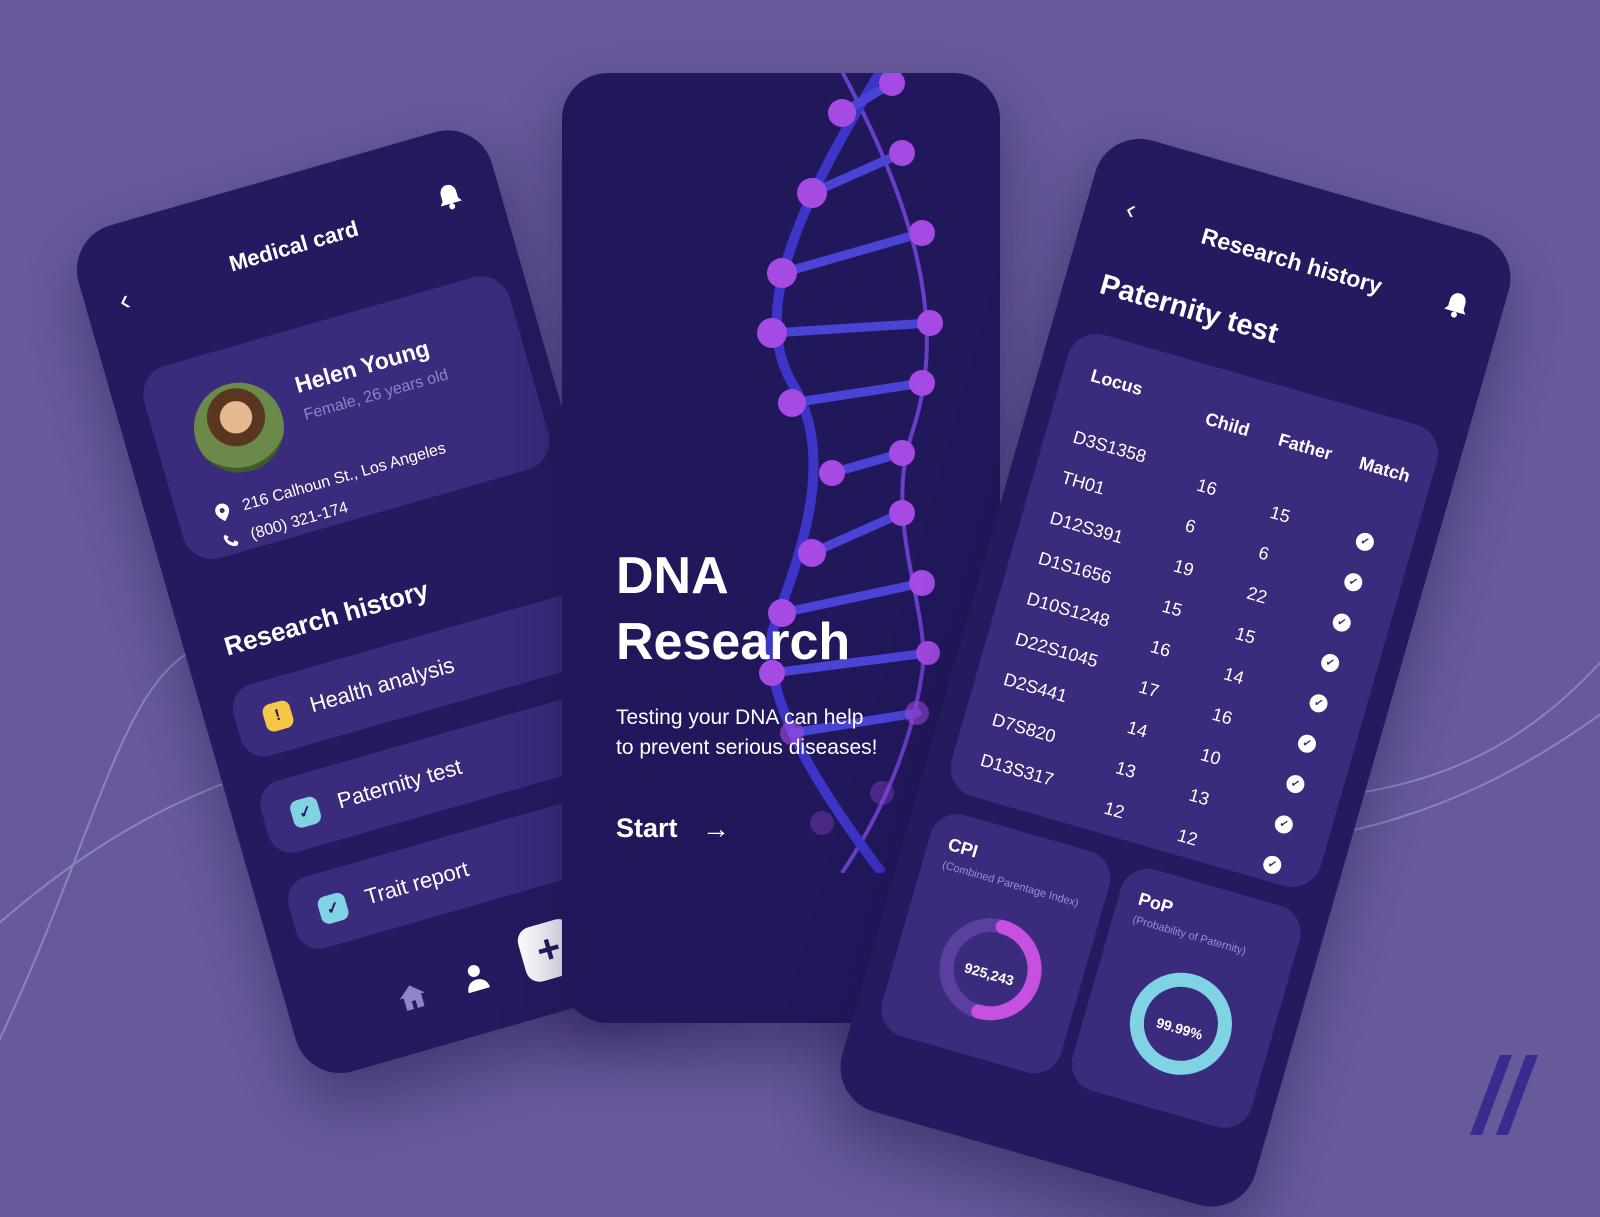  Describe the element at coordinates (1172, 608) in the screenshot. I see `child-cell: 15` at that location.